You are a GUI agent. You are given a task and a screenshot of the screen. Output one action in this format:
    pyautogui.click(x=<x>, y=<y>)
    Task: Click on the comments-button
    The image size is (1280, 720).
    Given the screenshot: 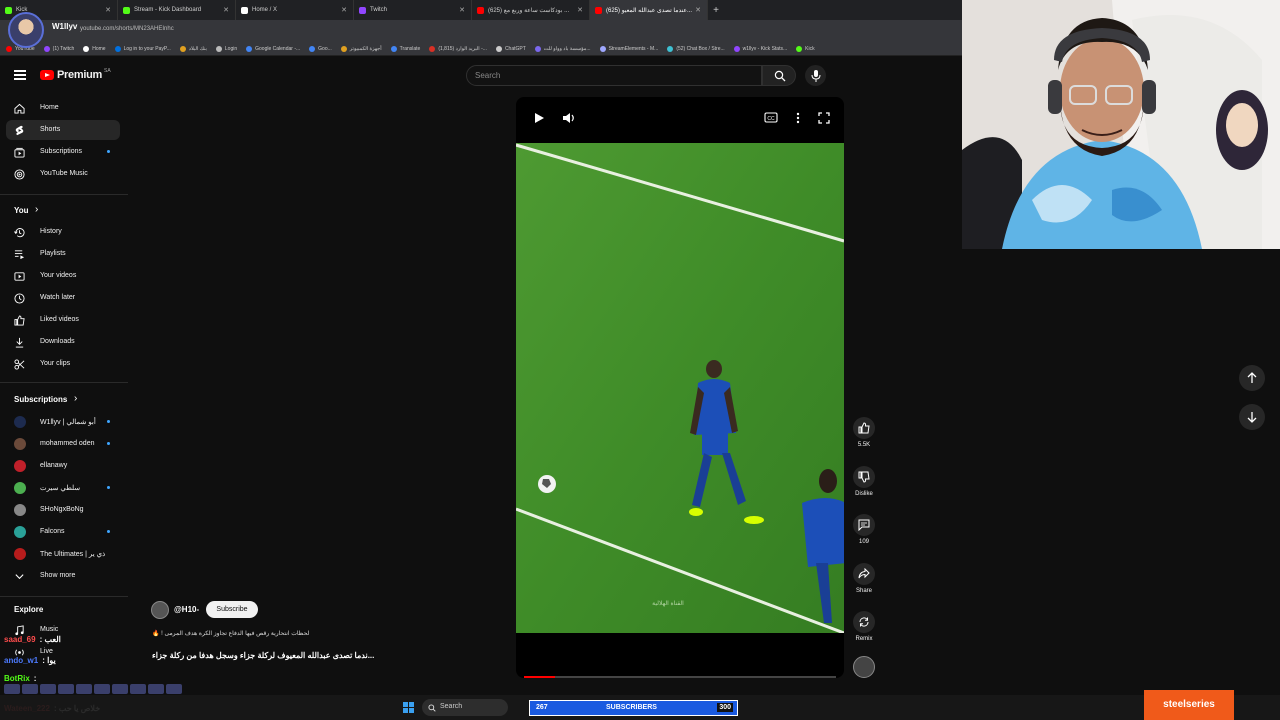 What is the action you would take?
    pyautogui.click(x=864, y=525)
    